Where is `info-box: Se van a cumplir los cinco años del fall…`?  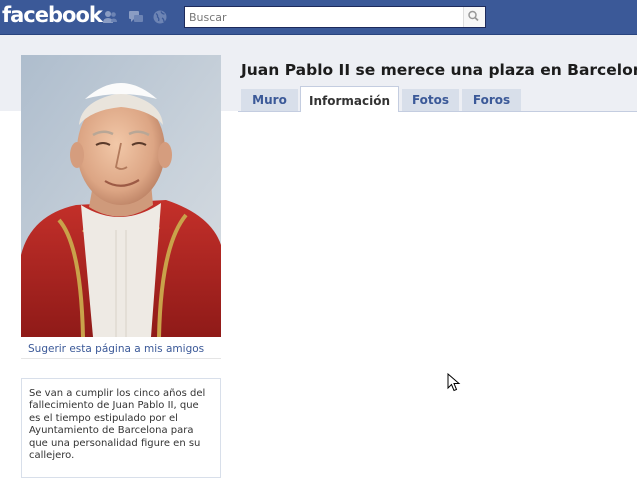
info-box: Se van a cumplir los cinco años del fall… is located at coordinates (121, 428).